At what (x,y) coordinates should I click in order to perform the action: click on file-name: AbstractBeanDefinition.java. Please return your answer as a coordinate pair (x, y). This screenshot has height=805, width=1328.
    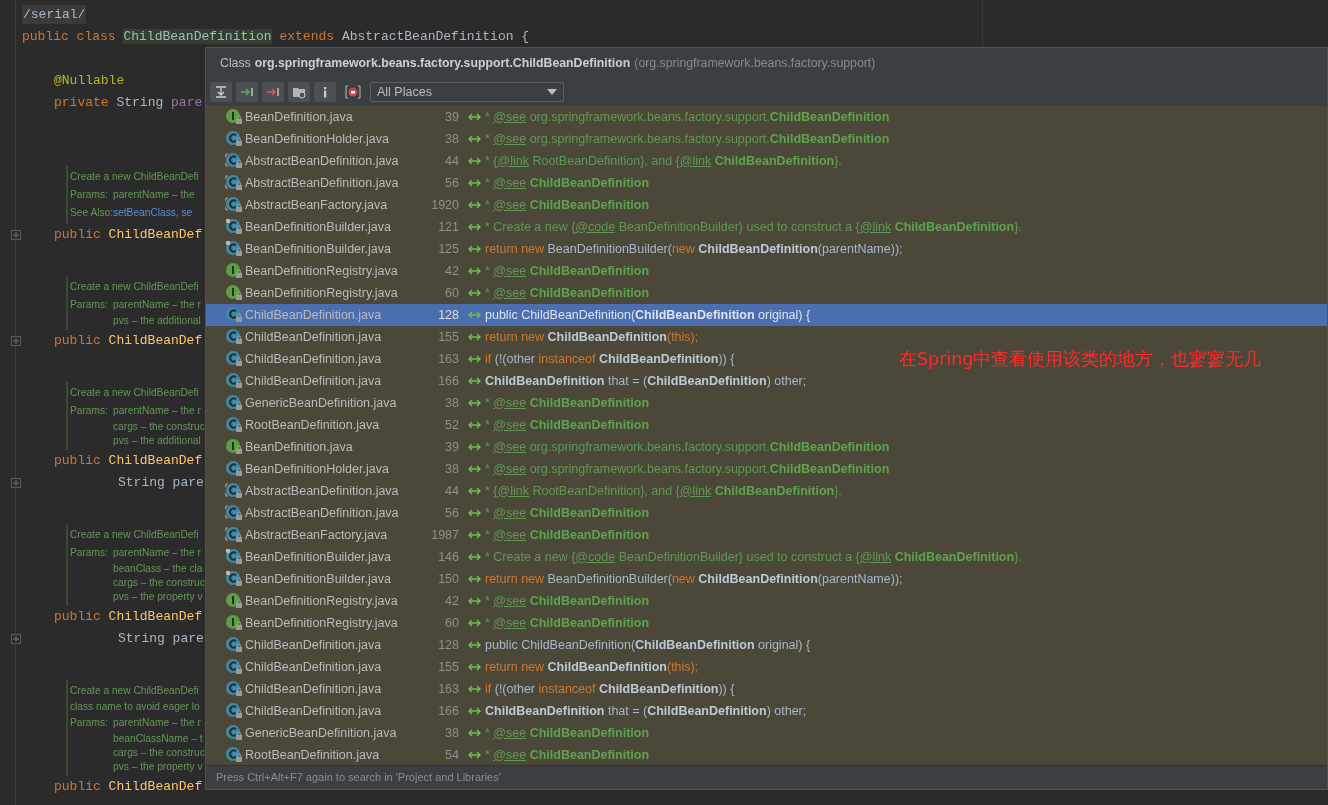
    Looking at the image, I should click on (322, 161).